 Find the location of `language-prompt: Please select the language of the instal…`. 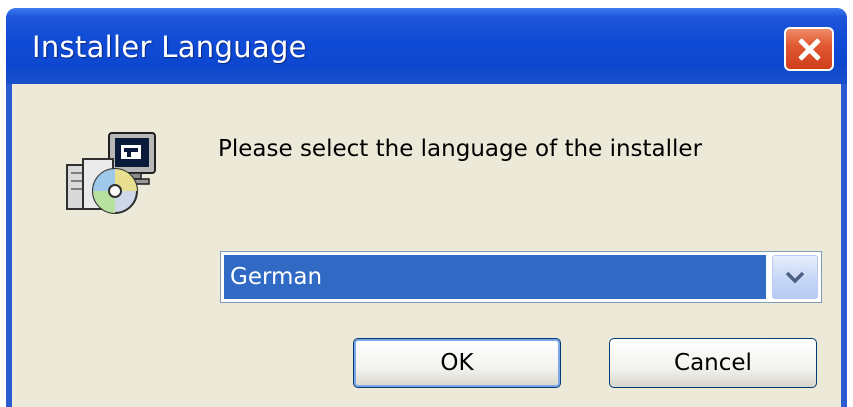

language-prompt: Please select the language of the instal… is located at coordinates (460, 149).